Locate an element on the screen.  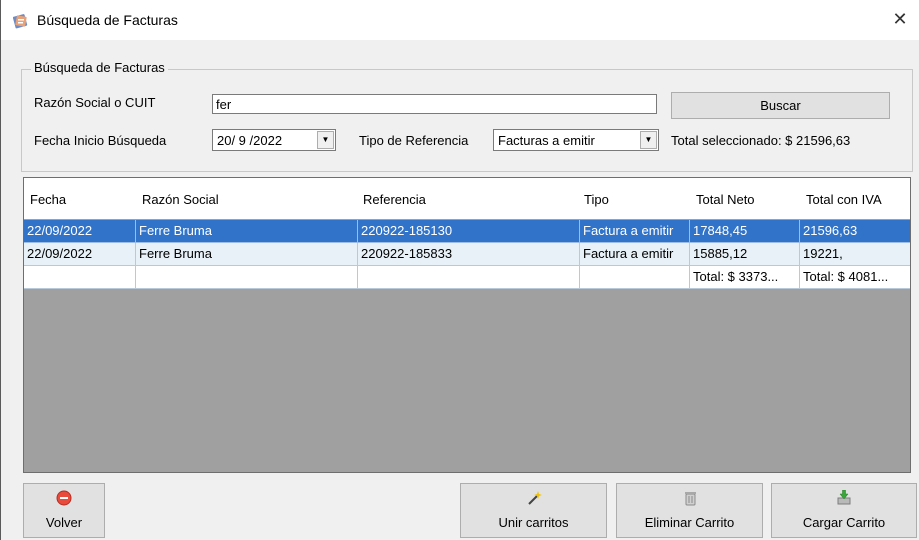
total-cell-fecha is located at coordinates (80, 277).